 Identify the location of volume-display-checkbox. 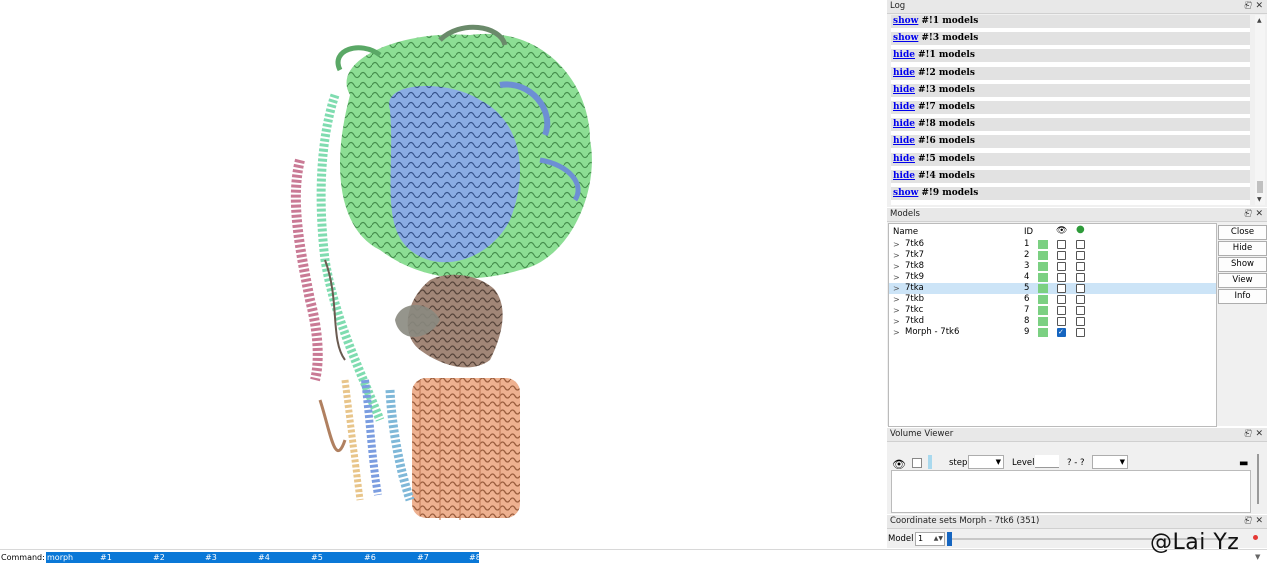
(917, 463).